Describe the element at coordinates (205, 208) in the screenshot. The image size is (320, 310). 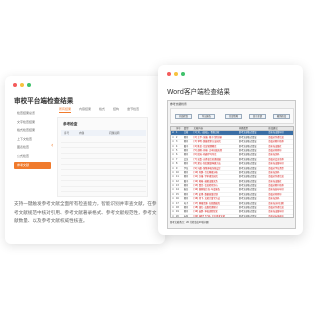
I see `table-cell: [18] 潘红. 出版伦理探讨` at that location.